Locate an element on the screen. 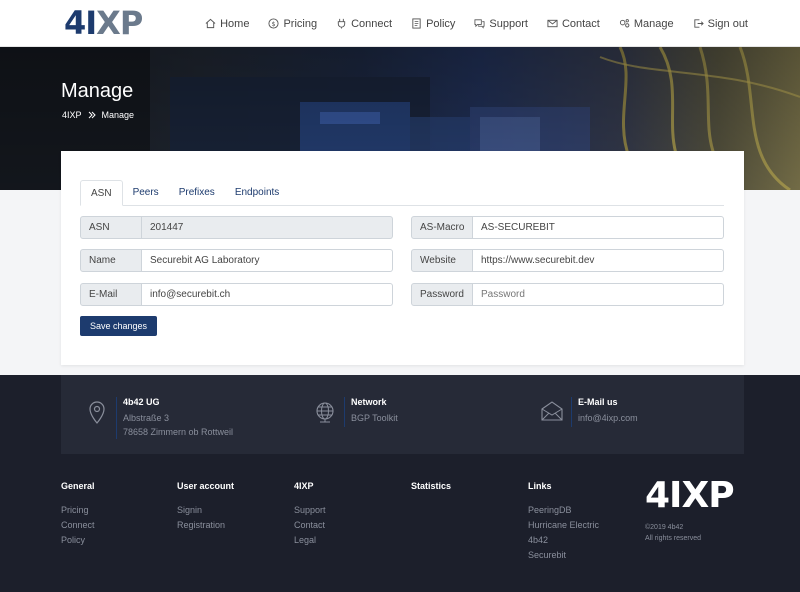 This screenshot has height=592, width=800. tab-peers: Peers is located at coordinates (146, 193).